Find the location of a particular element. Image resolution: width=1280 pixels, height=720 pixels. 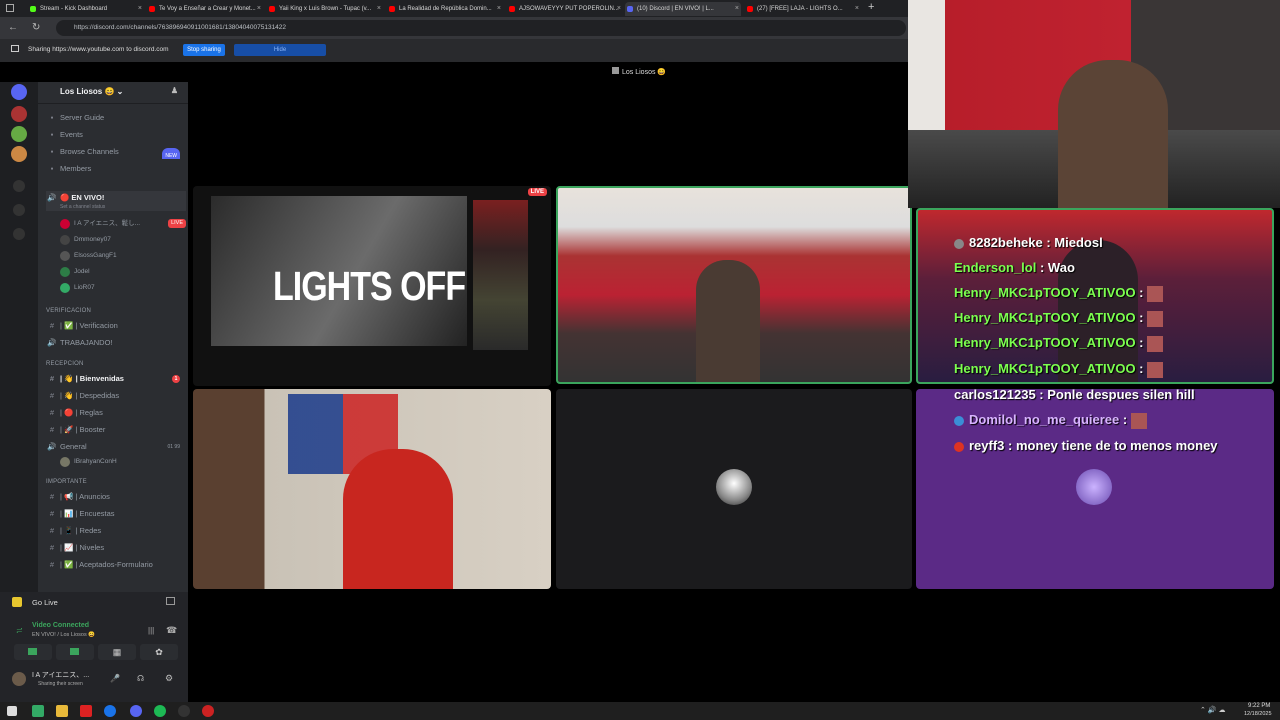

disconnect-icon: ☎ is located at coordinates (171, 630).